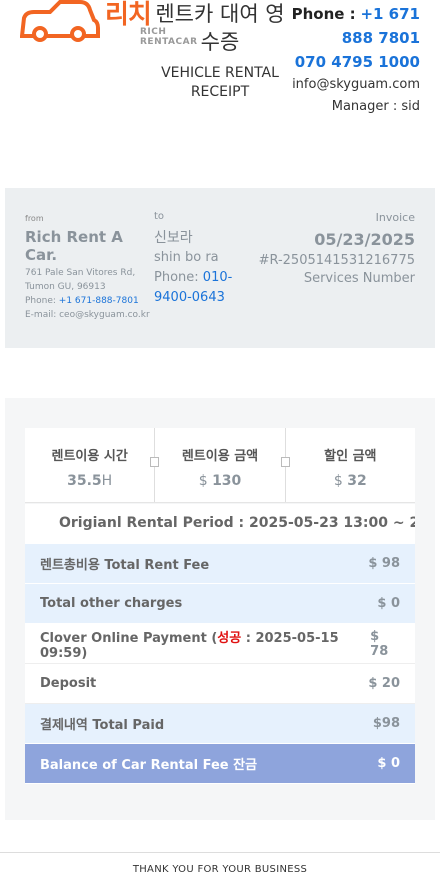 This screenshot has height=878, width=440. I want to click on from-phone-label: Phone:, so click(40, 301).